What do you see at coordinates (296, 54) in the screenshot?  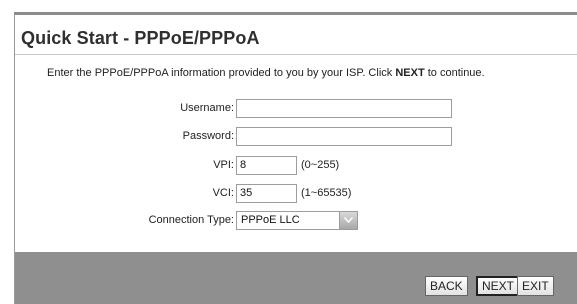 I see `title-divider` at bounding box center [296, 54].